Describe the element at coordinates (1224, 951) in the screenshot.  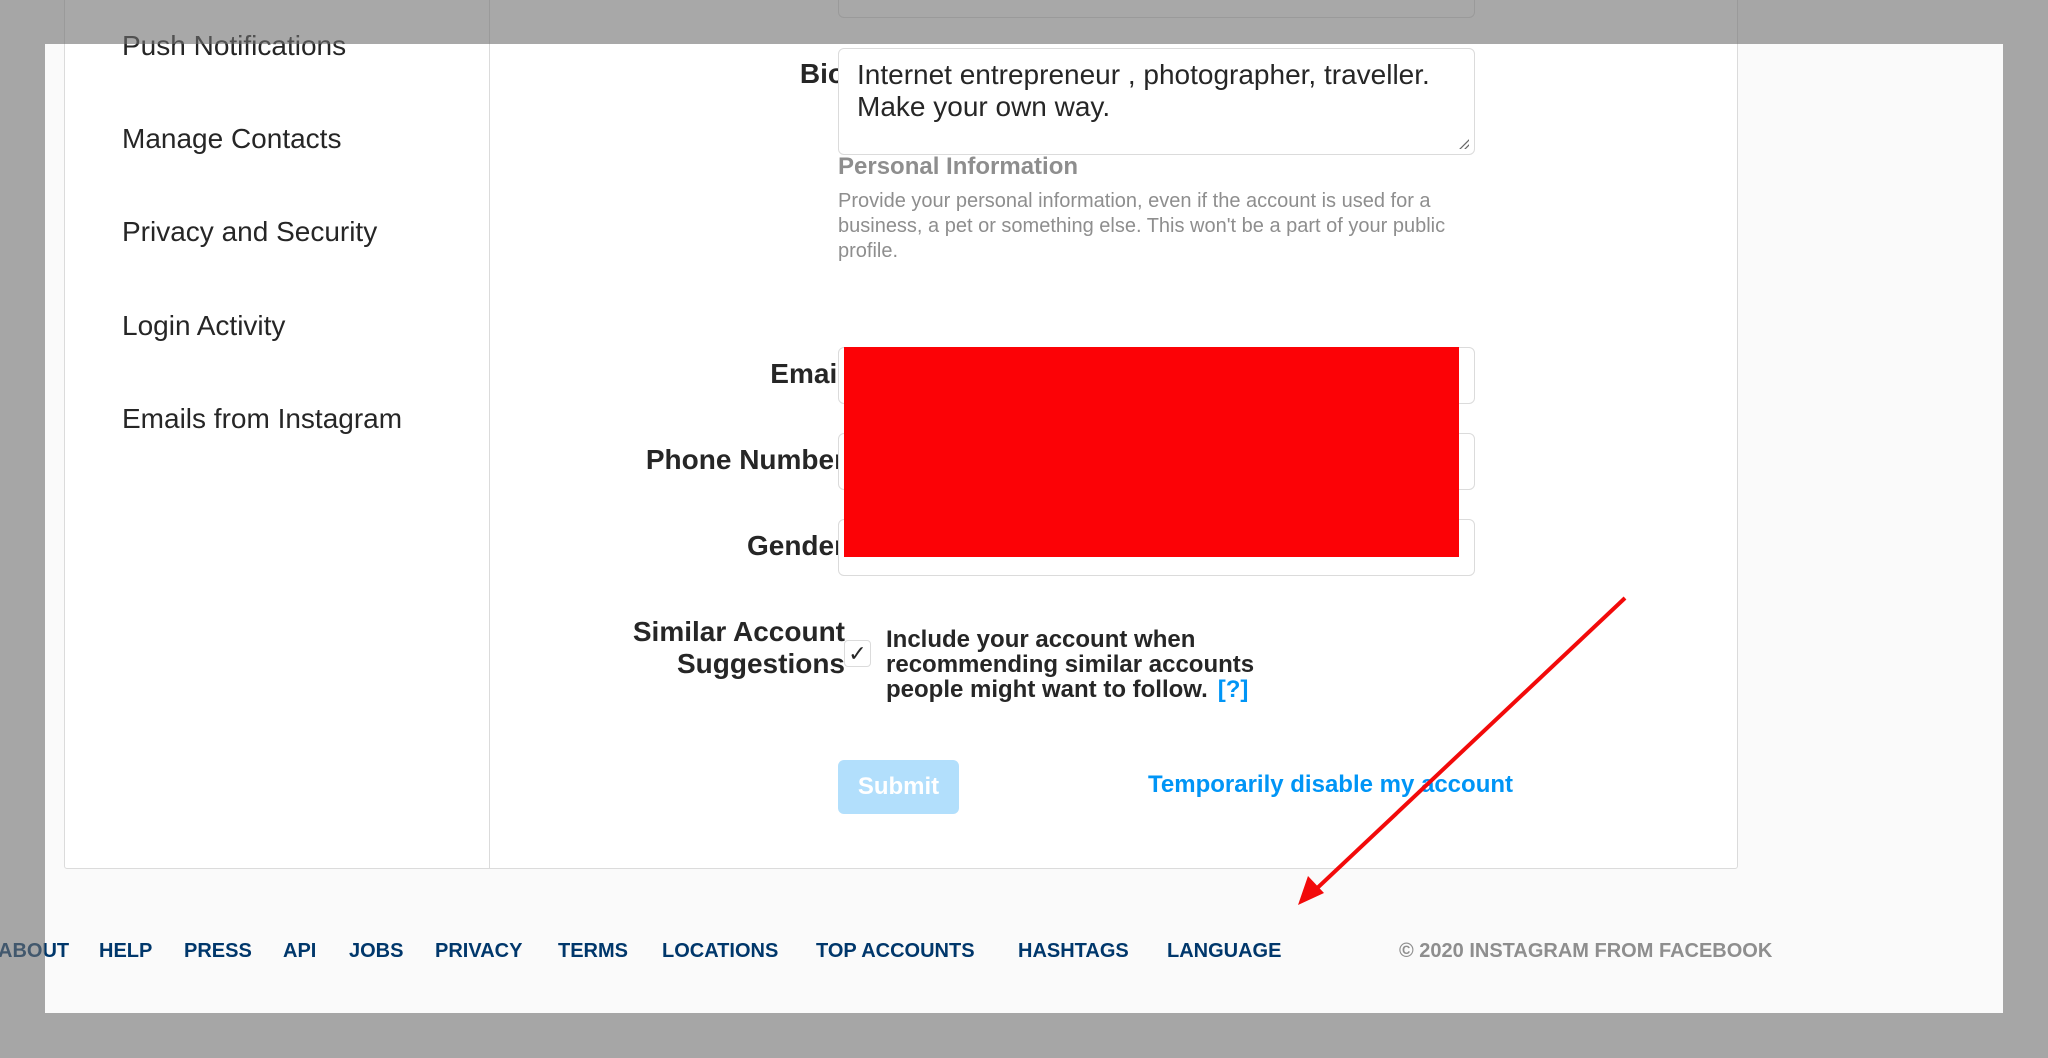
I see `footer-link-language: LANGUAGE` at that location.